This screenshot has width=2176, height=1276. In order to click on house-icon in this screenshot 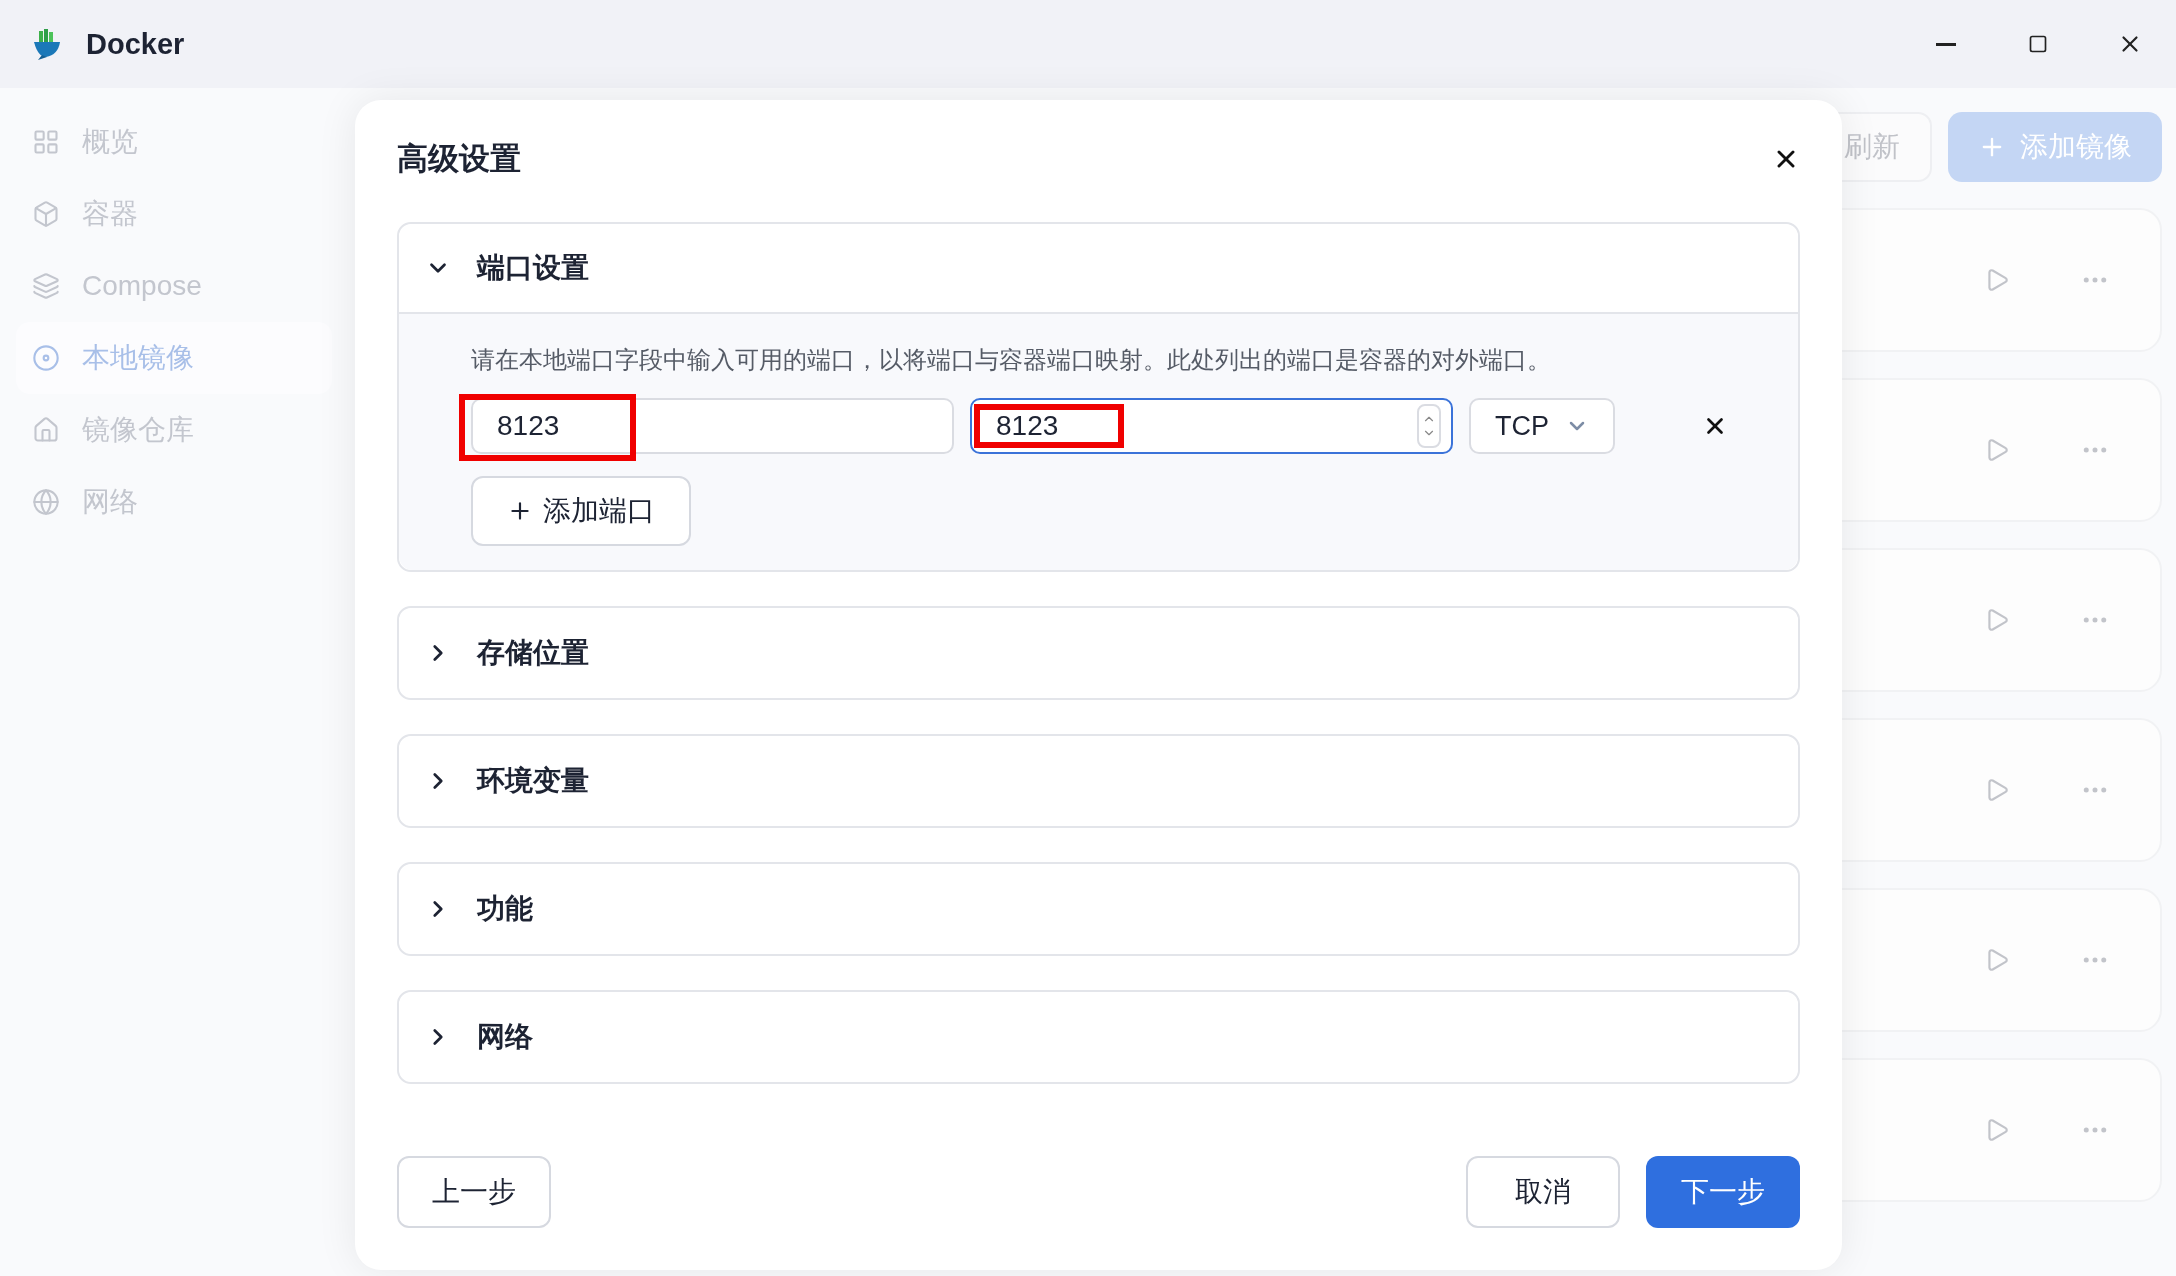, I will do `click(46, 430)`.